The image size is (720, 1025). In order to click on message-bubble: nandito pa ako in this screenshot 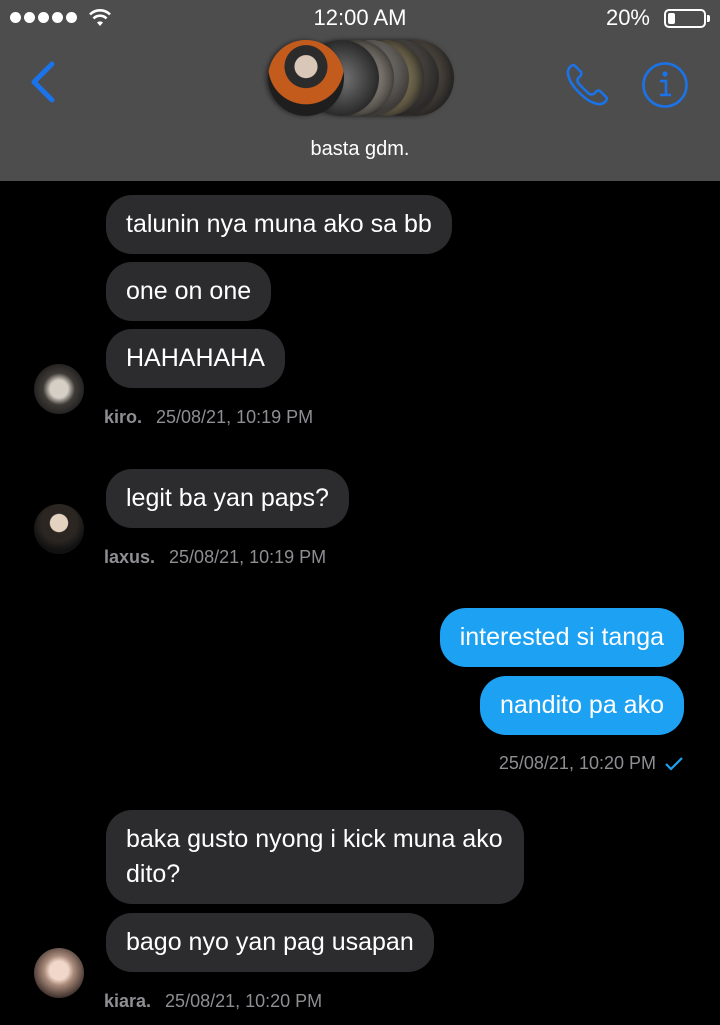, I will do `click(581, 705)`.